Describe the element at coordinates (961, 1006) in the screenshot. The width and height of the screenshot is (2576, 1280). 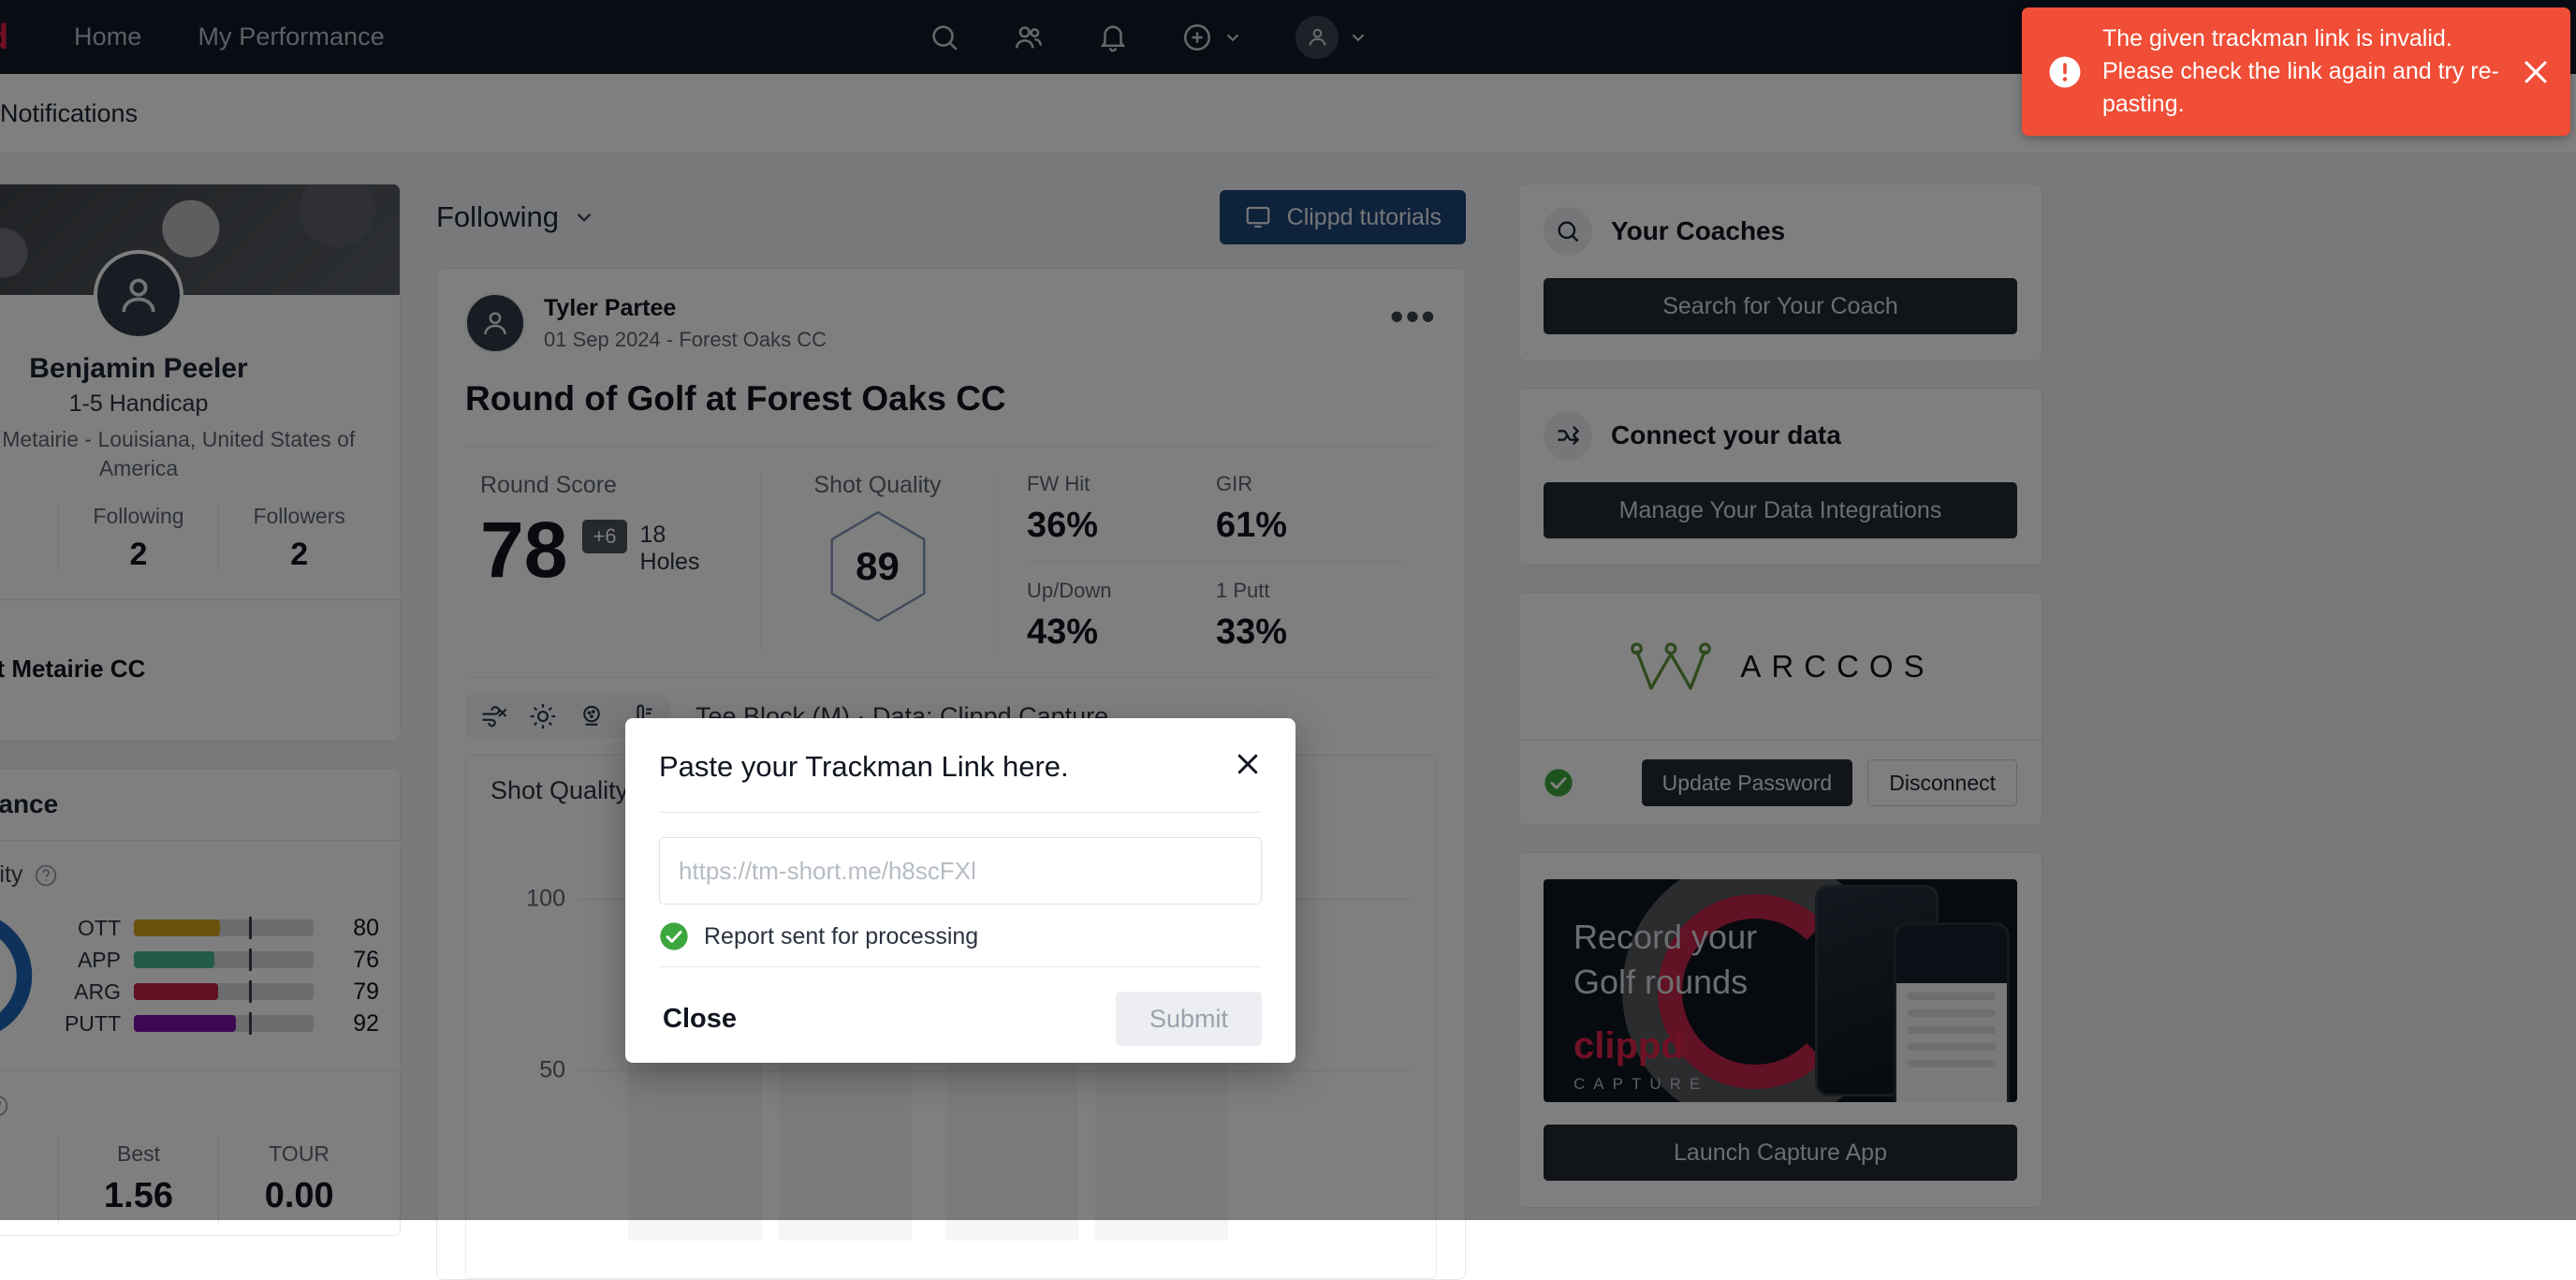
I see `modal-footer: Close Submit` at that location.